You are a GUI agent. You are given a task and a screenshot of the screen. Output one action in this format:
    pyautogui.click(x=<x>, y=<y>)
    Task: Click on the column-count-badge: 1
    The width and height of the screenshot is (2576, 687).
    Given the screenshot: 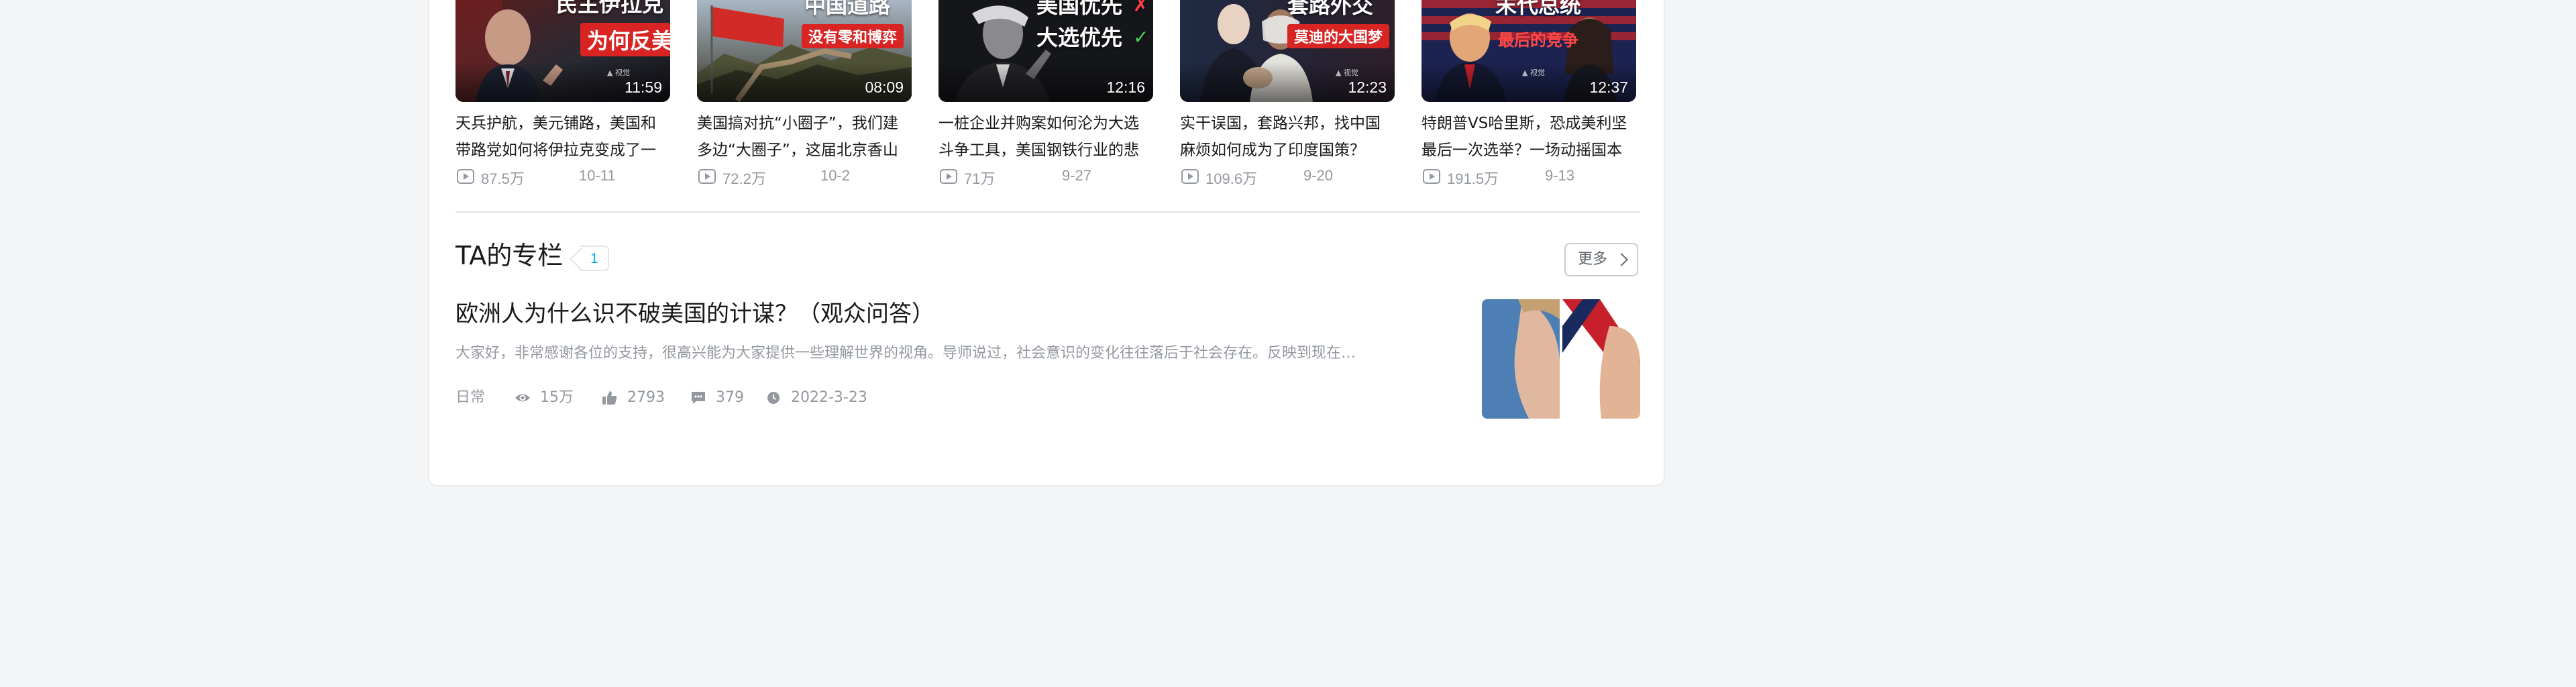 What is the action you would take?
    pyautogui.click(x=594, y=258)
    